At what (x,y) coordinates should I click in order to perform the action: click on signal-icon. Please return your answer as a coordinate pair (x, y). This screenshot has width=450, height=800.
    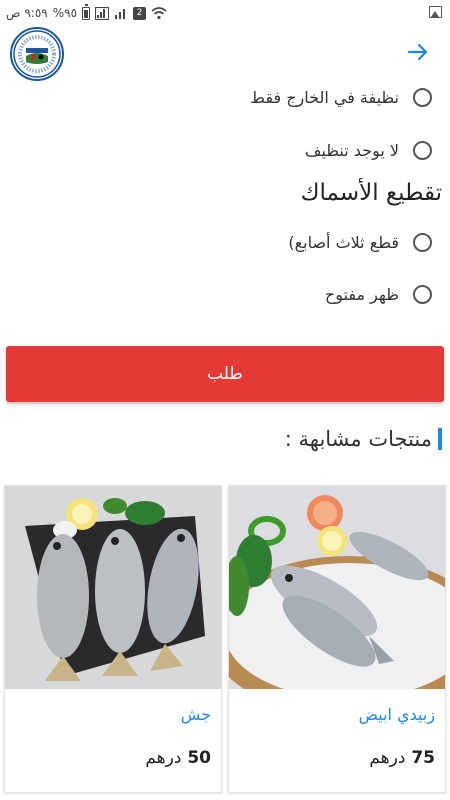
    Looking at the image, I should click on (102, 13).